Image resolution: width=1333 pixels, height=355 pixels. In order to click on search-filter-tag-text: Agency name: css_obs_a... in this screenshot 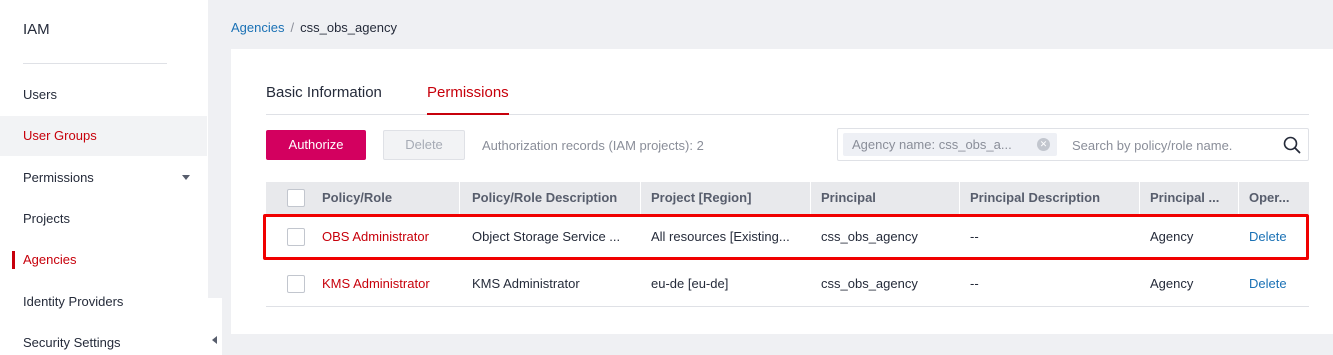, I will do `click(932, 144)`.